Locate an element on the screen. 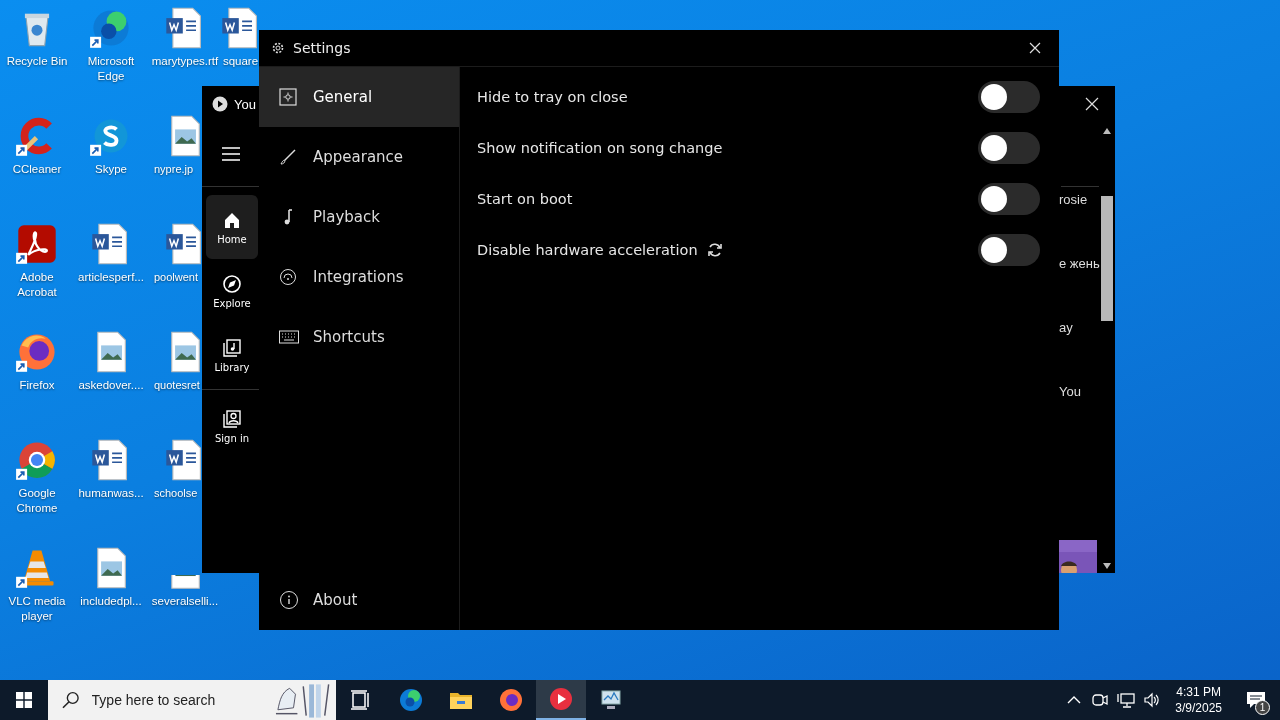  desktop-icon-label: VLC media player is located at coordinates (37, 609).